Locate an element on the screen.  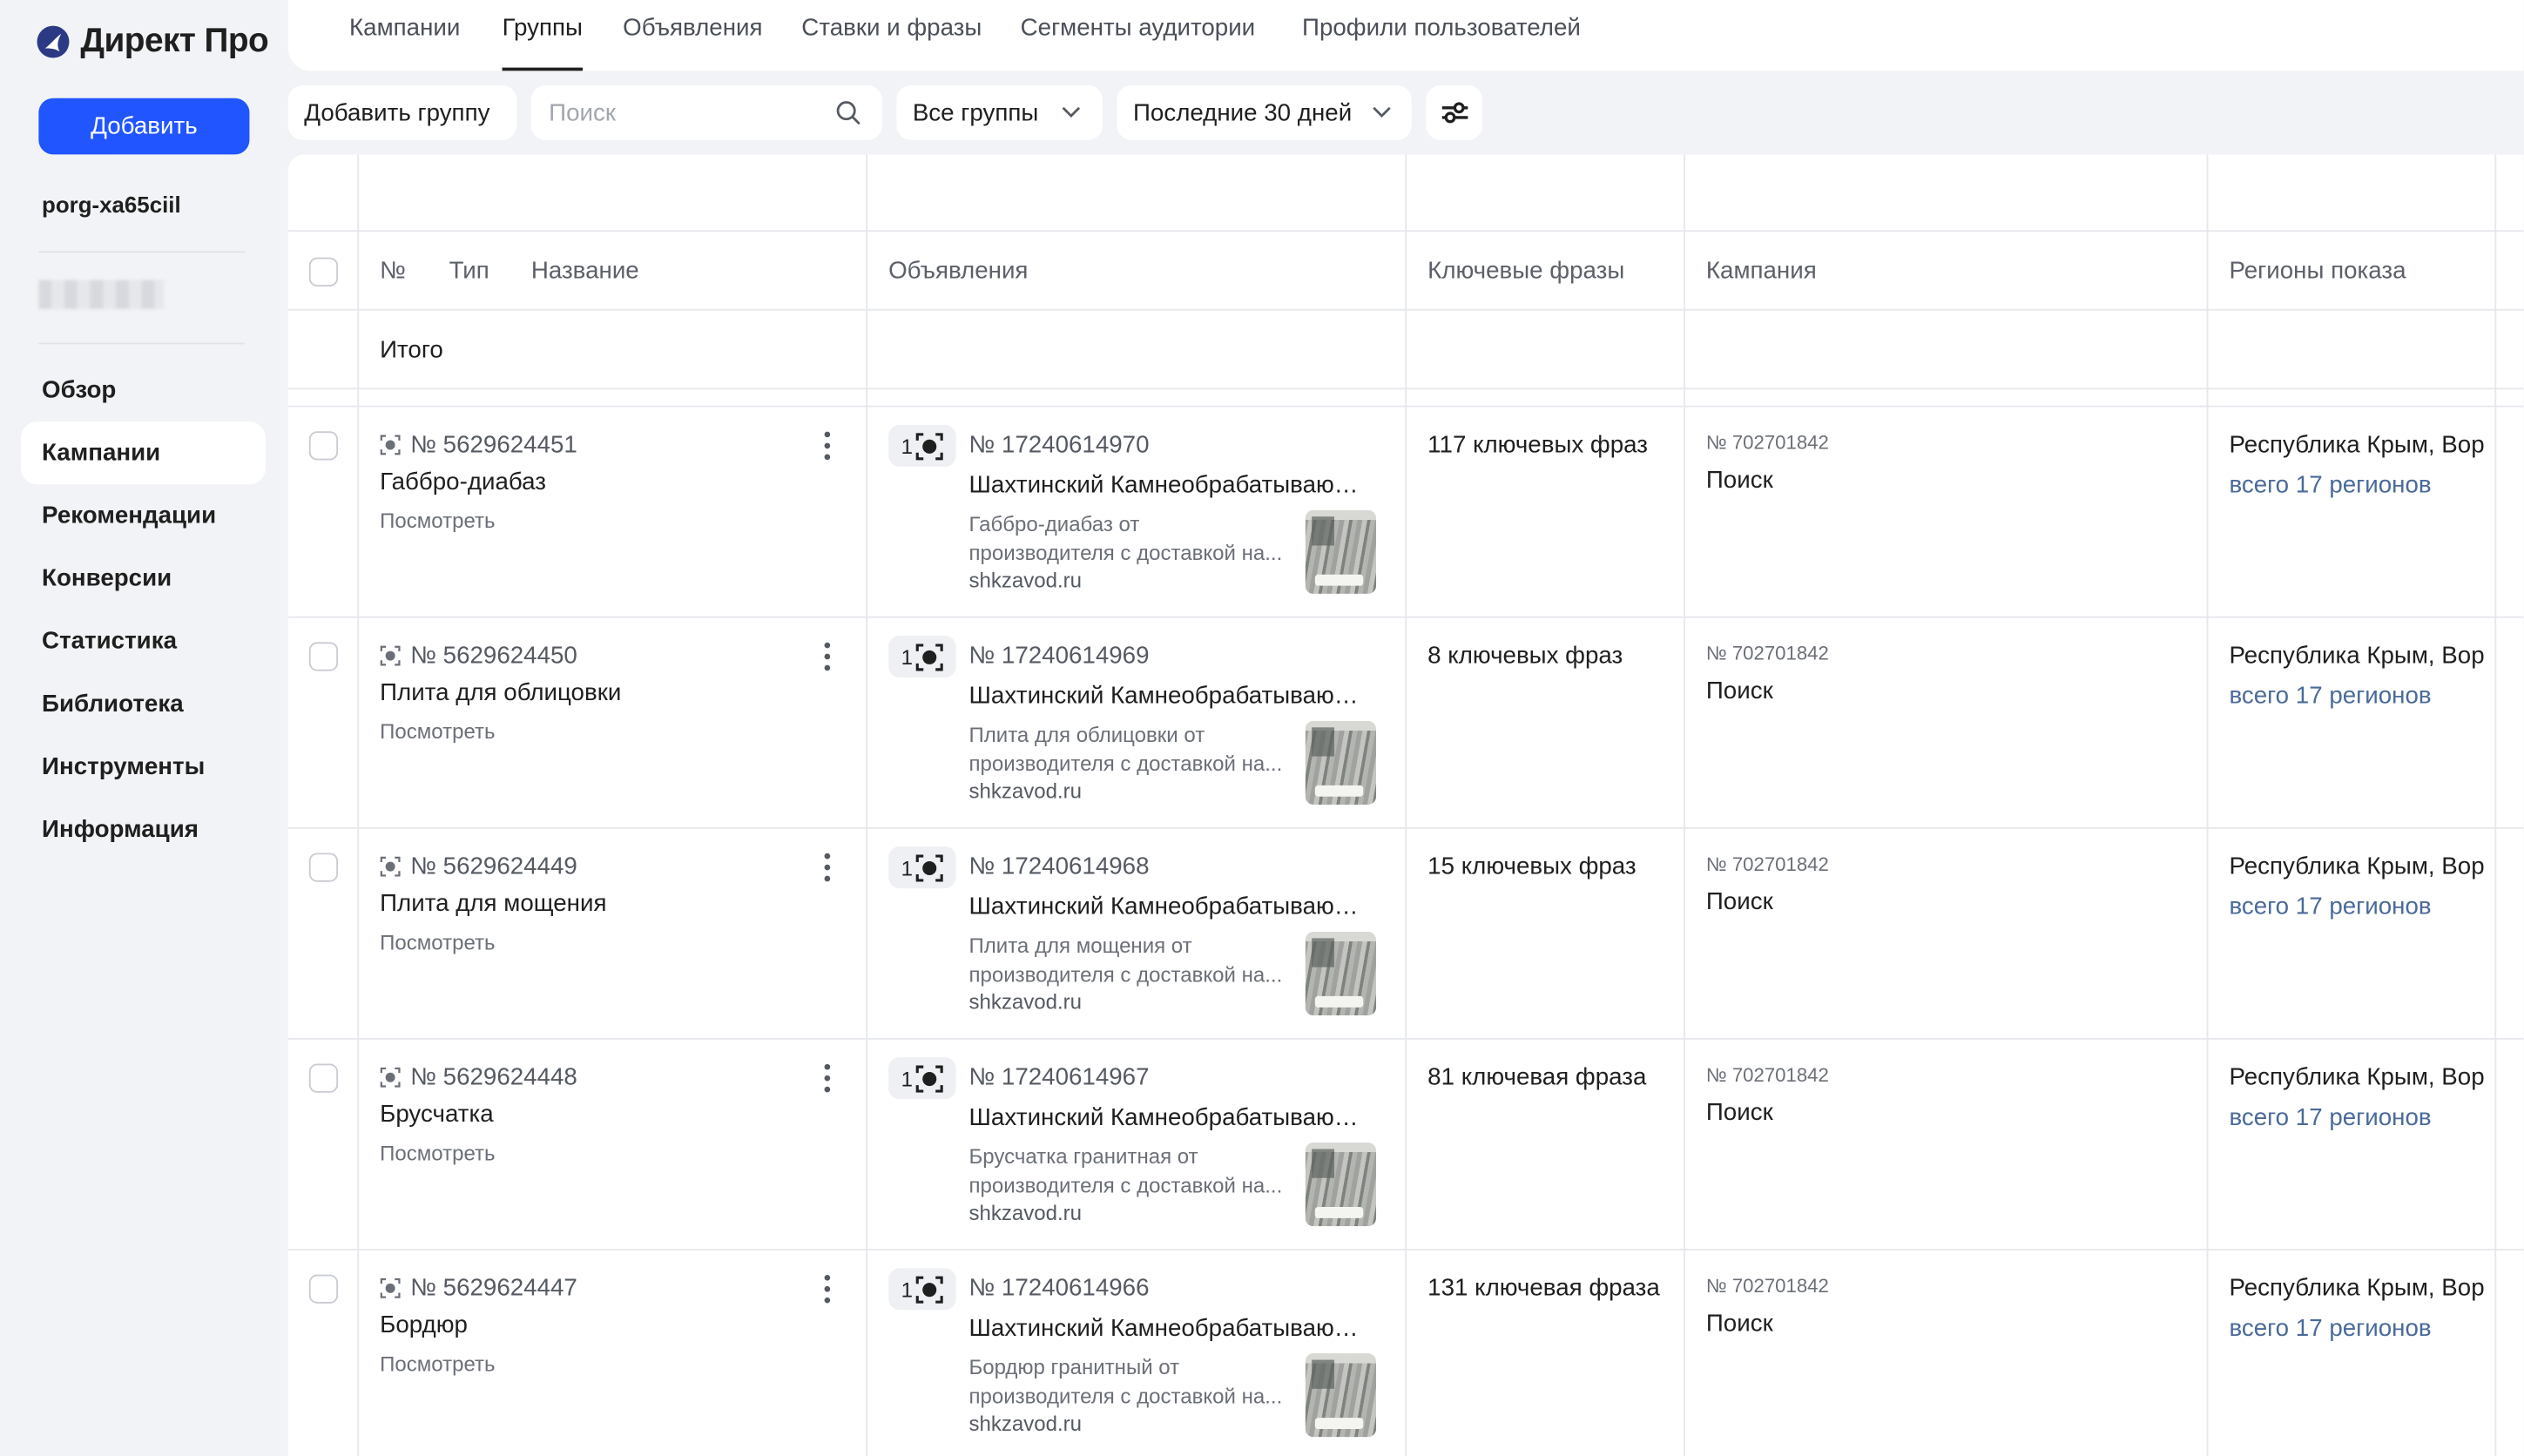
logo: Директ Про is located at coordinates (152, 42).